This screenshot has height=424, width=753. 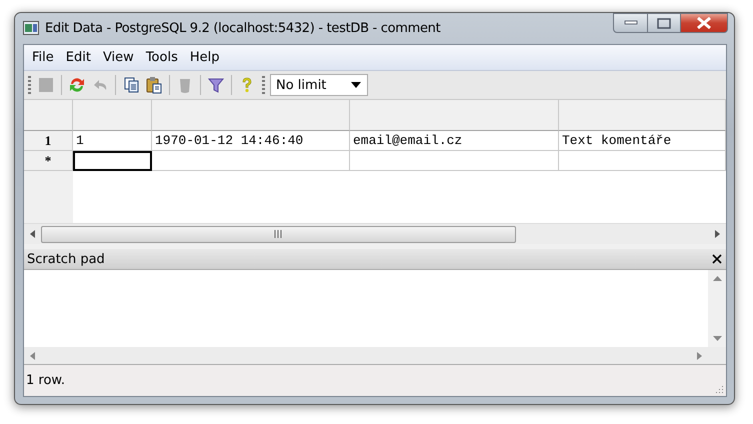 I want to click on maximize-button, so click(x=664, y=23).